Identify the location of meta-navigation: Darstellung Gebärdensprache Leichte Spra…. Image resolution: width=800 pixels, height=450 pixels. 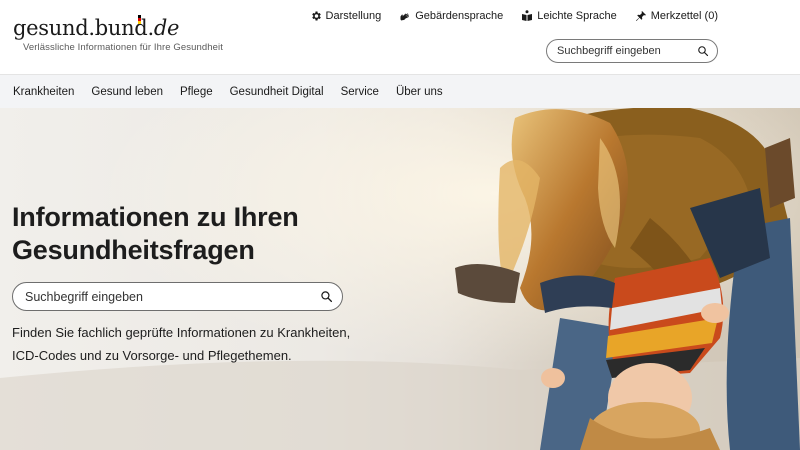
(509, 16).